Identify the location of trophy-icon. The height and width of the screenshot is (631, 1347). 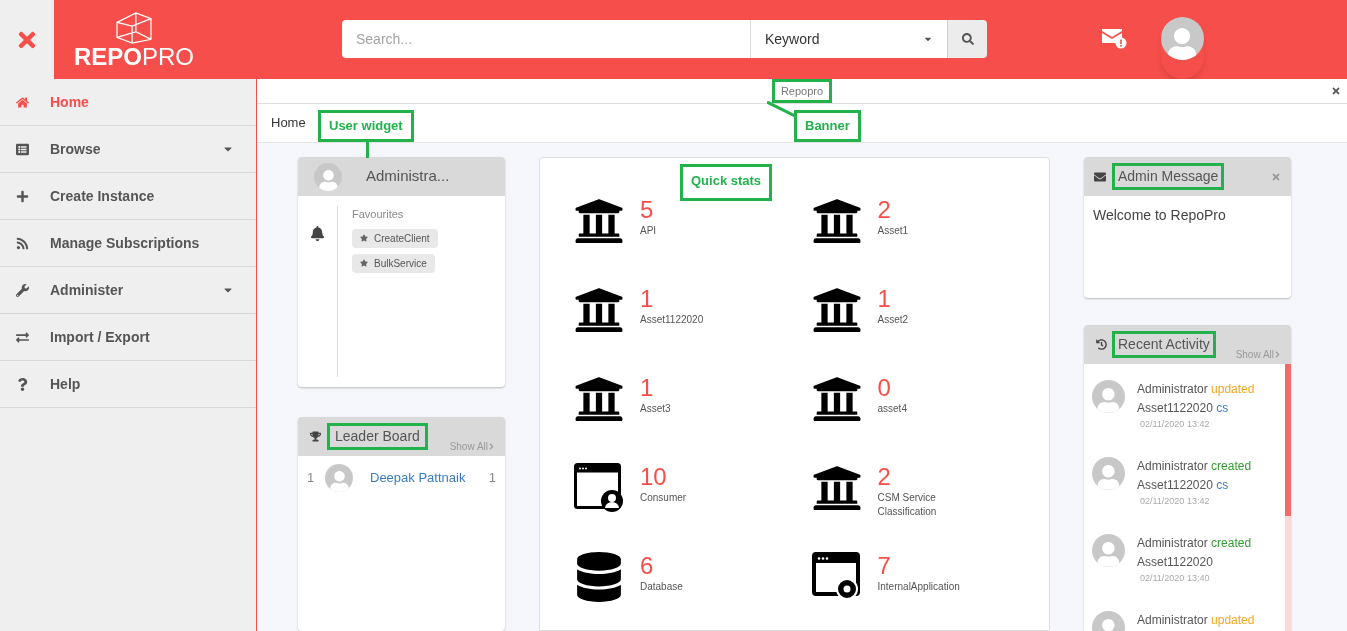
(315, 436).